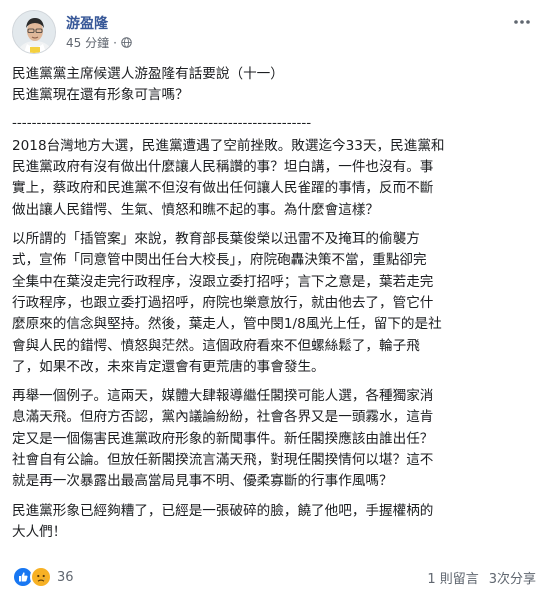 The image size is (549, 596). I want to click on post-meta: 45 分鐘 ·, so click(99, 42).